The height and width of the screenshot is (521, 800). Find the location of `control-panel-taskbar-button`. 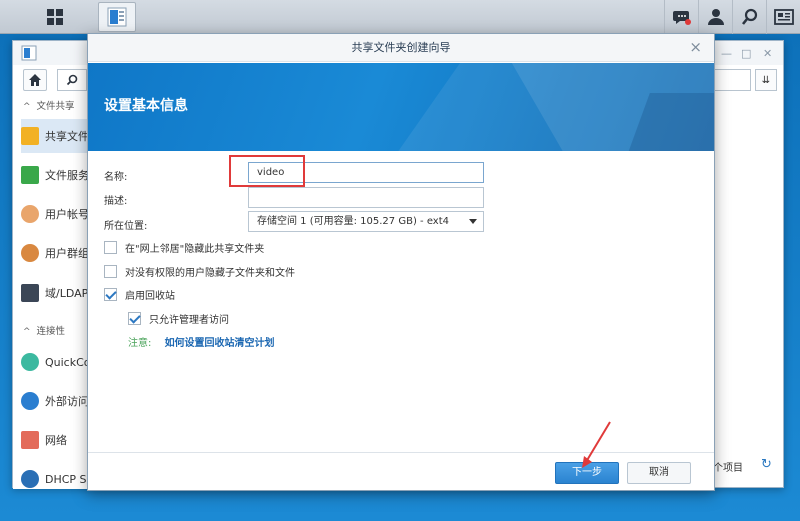

control-panel-taskbar-button is located at coordinates (117, 17).